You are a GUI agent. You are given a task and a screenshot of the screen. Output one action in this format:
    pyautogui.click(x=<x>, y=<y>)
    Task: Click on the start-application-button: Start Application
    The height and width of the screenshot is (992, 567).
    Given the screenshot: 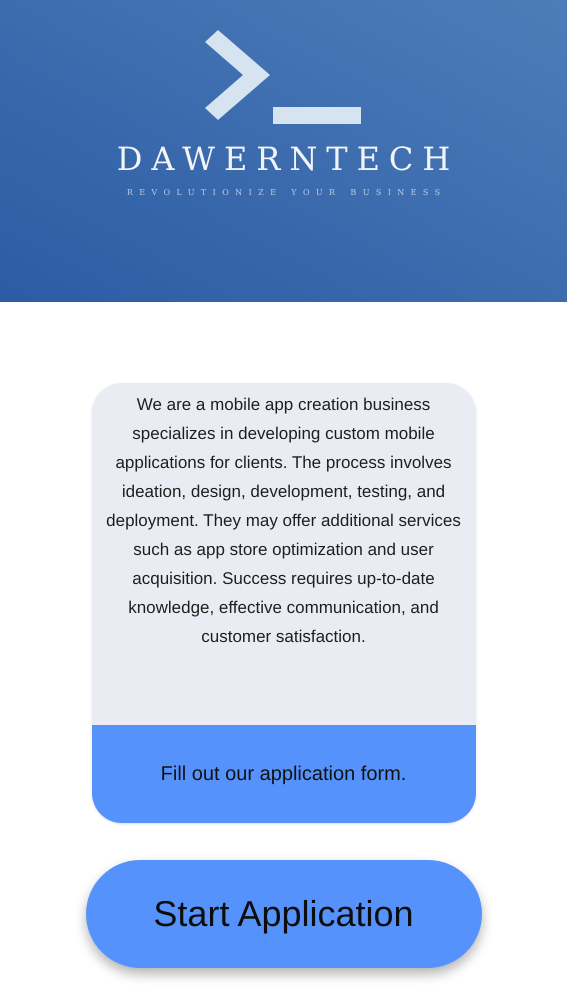 What is the action you would take?
    pyautogui.click(x=284, y=914)
    